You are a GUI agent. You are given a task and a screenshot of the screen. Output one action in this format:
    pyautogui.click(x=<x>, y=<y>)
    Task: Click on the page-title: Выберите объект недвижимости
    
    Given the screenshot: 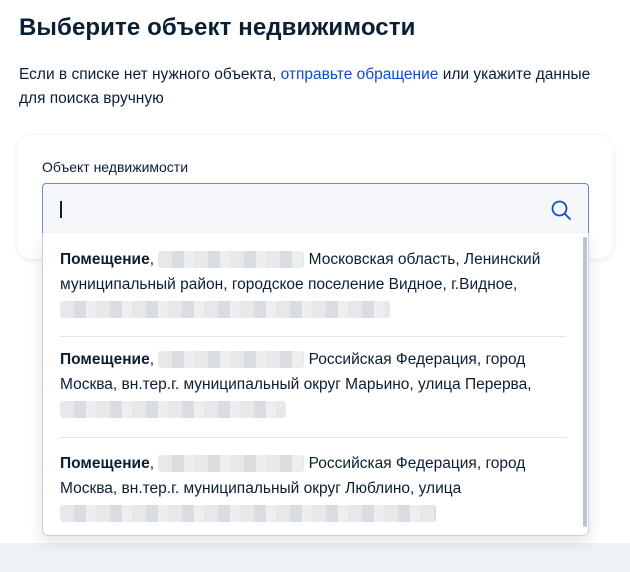 What is the action you would take?
    pyautogui.click(x=217, y=27)
    